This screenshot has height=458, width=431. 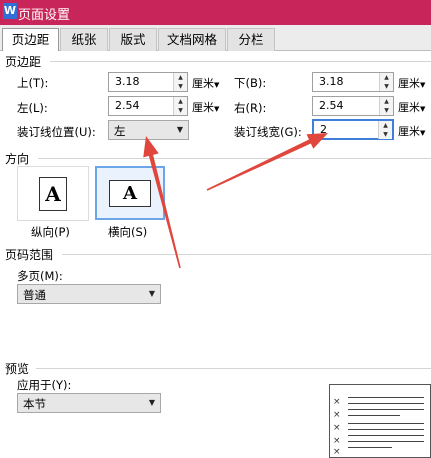 I want to click on annotation-arrows, so click(x=235, y=201).